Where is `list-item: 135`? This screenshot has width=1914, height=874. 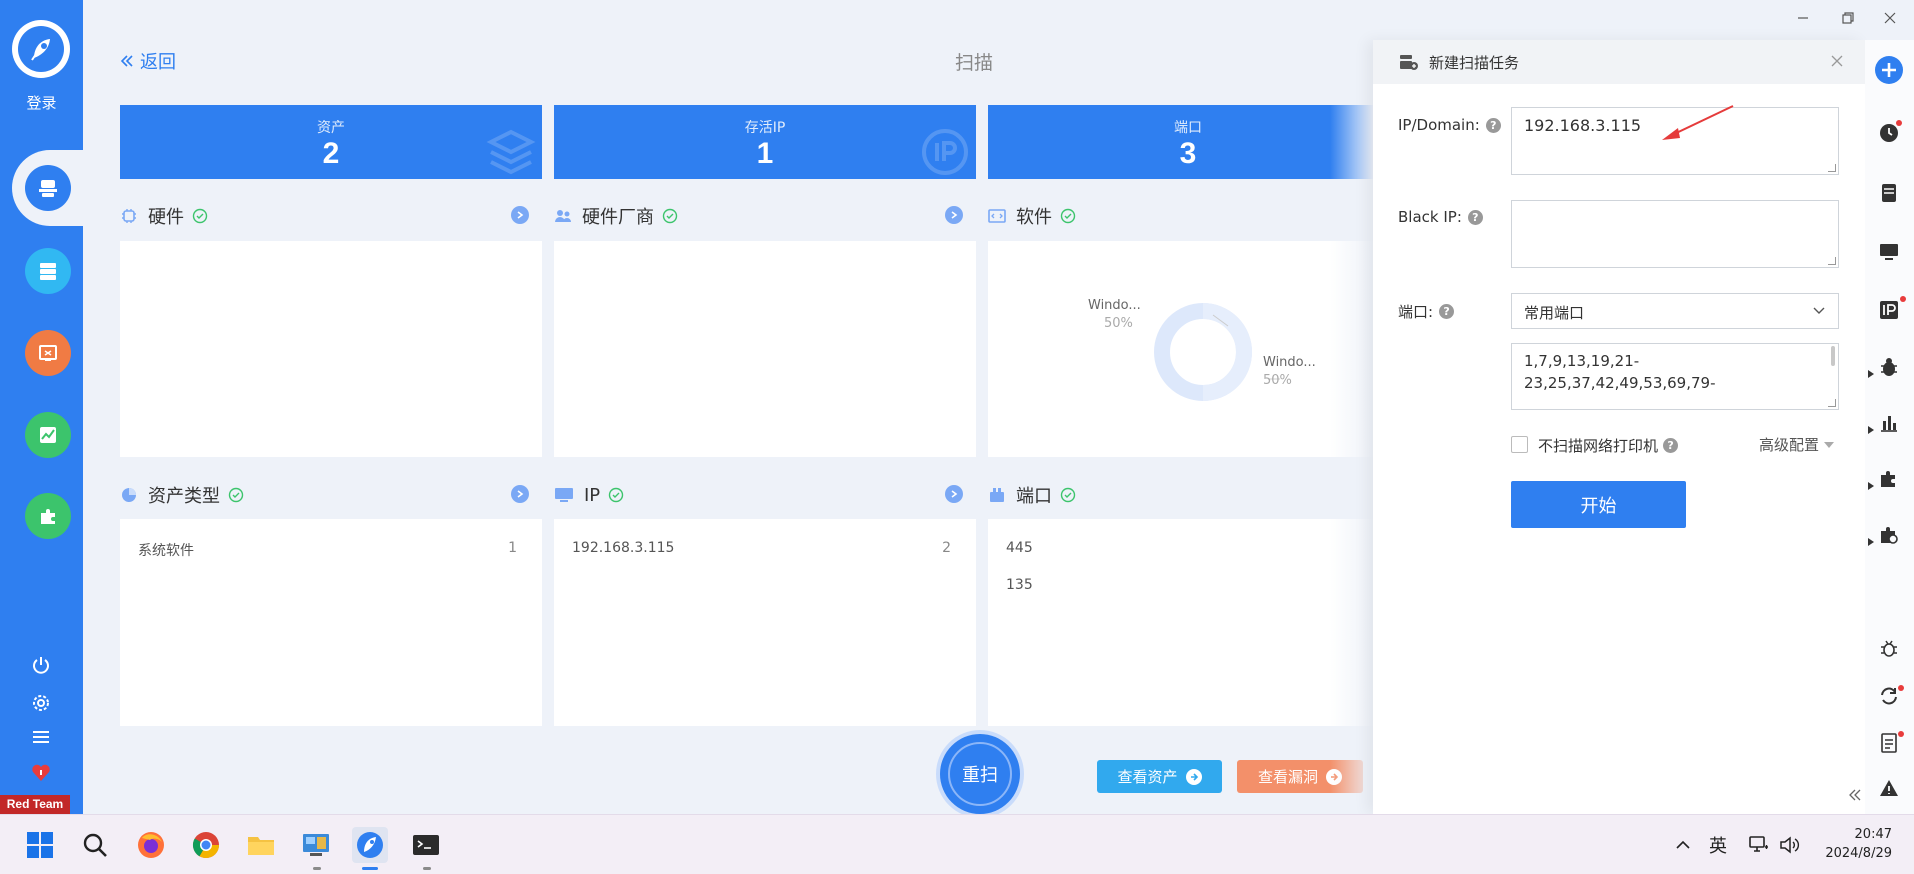
list-item: 135 is located at coordinates (1184, 585).